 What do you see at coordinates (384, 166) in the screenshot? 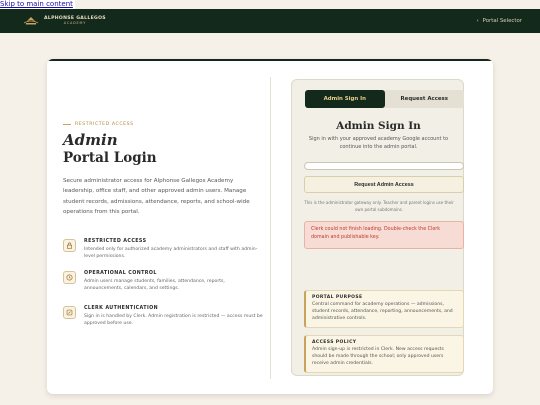
I see `sign-in-input` at bounding box center [384, 166].